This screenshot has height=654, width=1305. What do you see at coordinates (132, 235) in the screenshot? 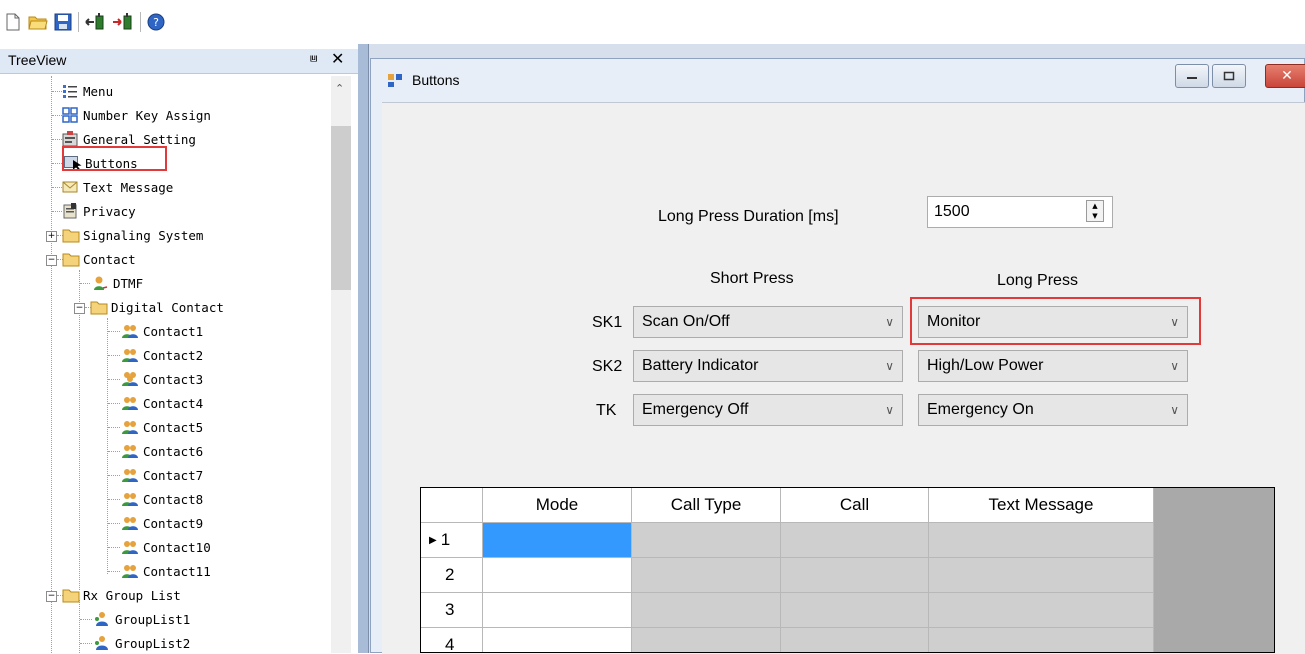
I see `tree-item-signaling-system: Signaling System` at bounding box center [132, 235].